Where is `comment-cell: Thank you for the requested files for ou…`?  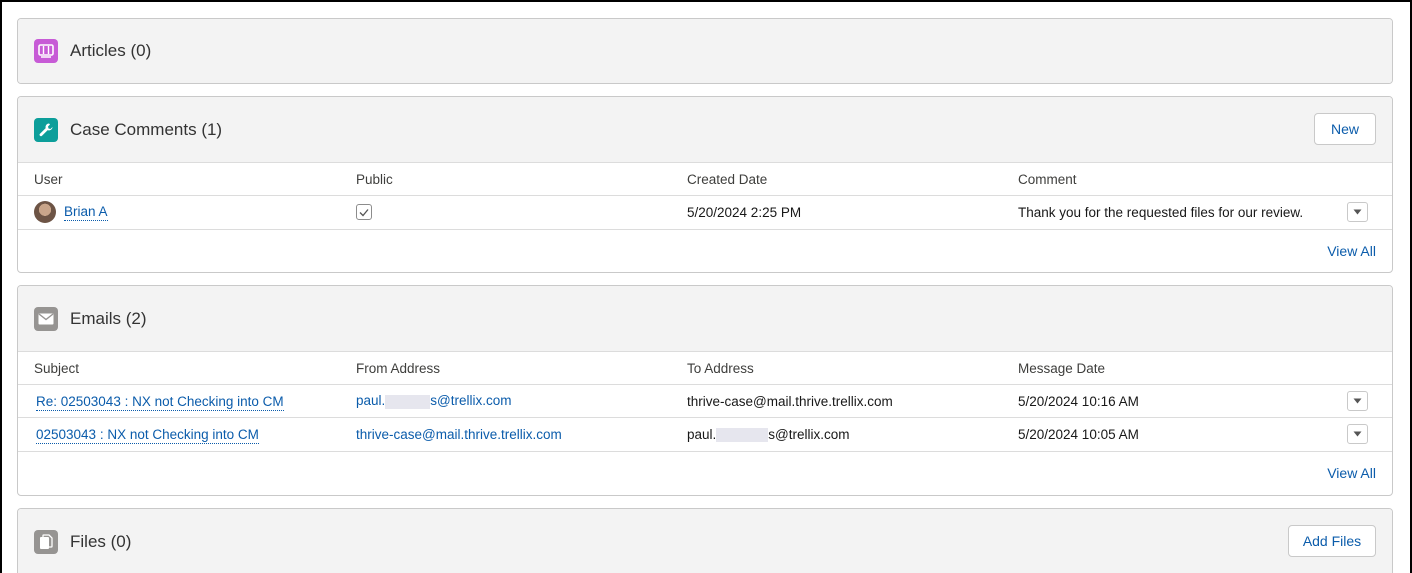
comment-cell: Thank you for the requested files for ou… is located at coordinates (1197, 212).